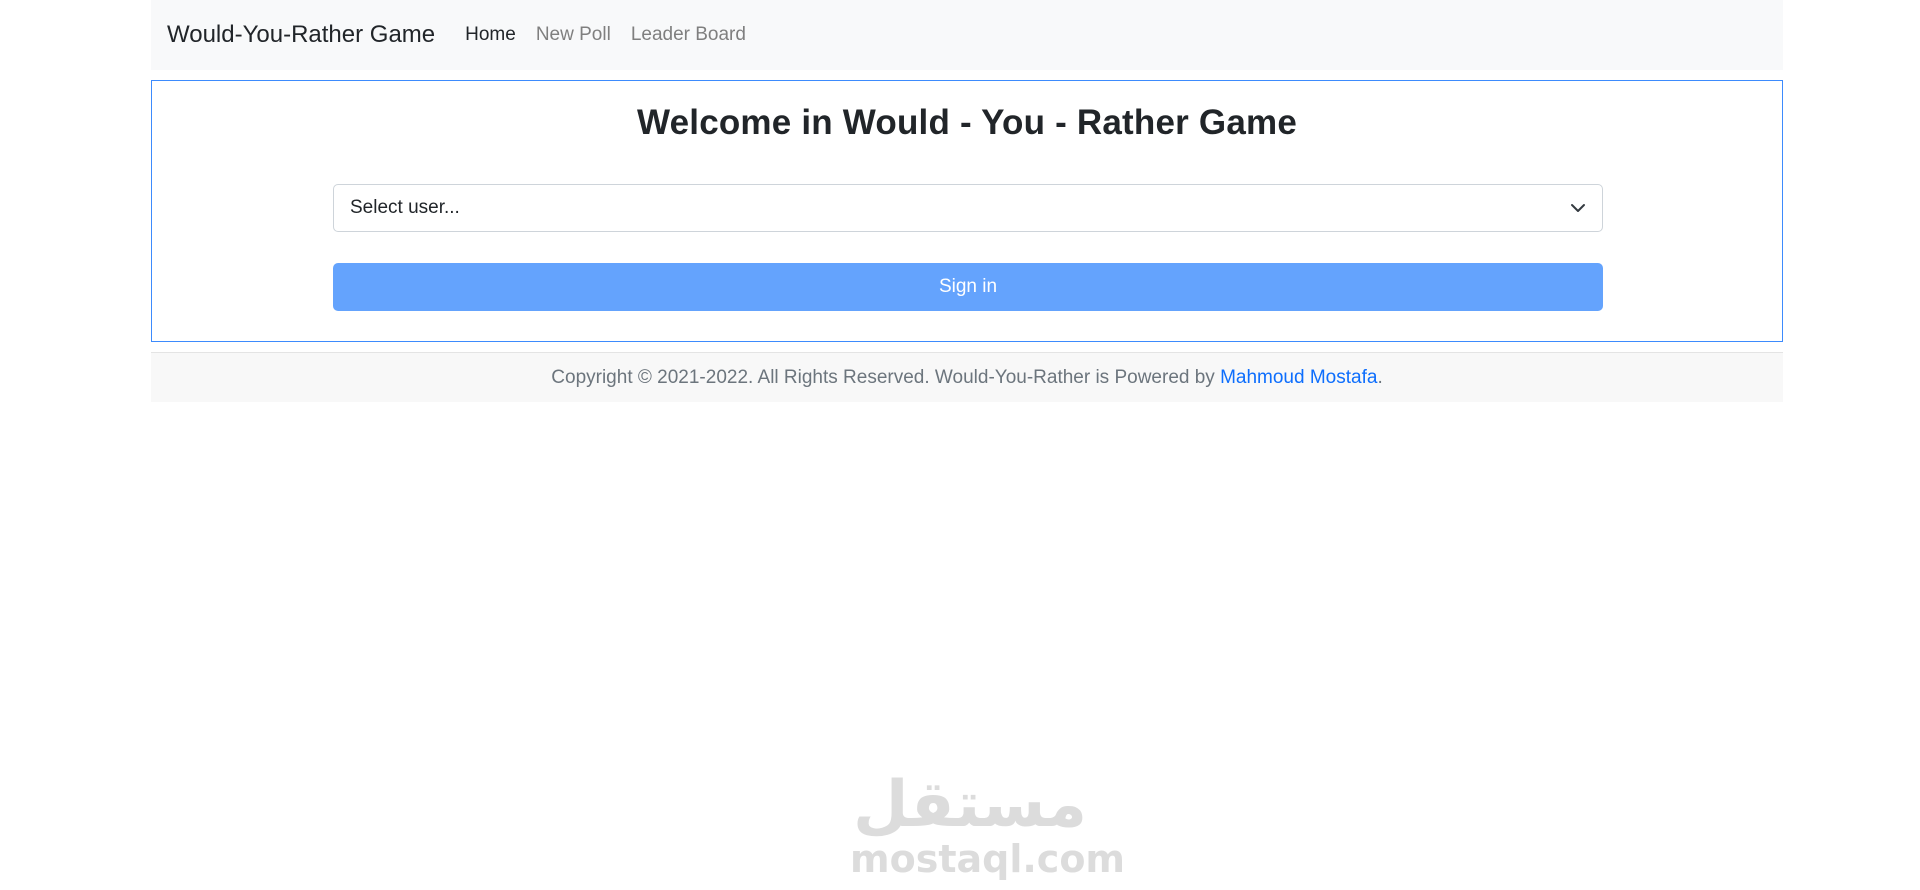  I want to click on nav-link-home: Home, so click(490, 35).